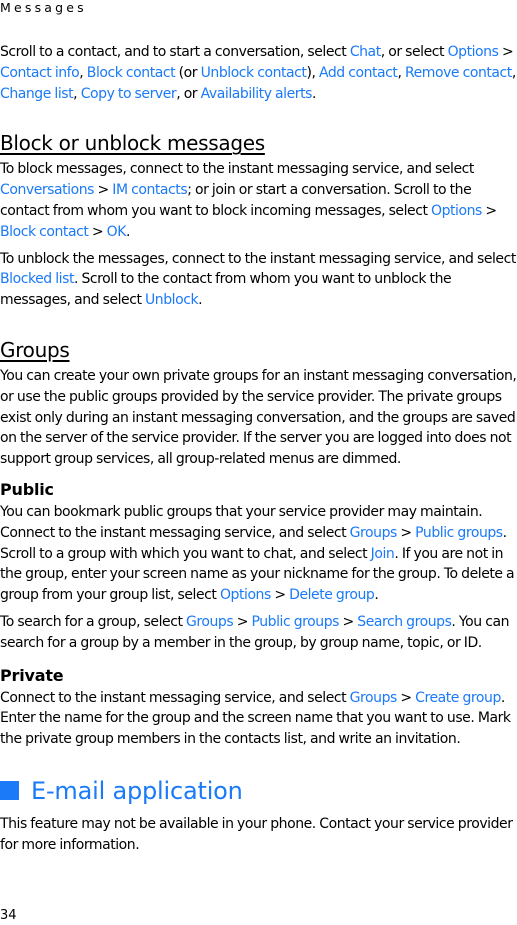 The image size is (517, 925). What do you see at coordinates (458, 697) in the screenshot?
I see `menu-ref-create-group: Create group` at bounding box center [458, 697].